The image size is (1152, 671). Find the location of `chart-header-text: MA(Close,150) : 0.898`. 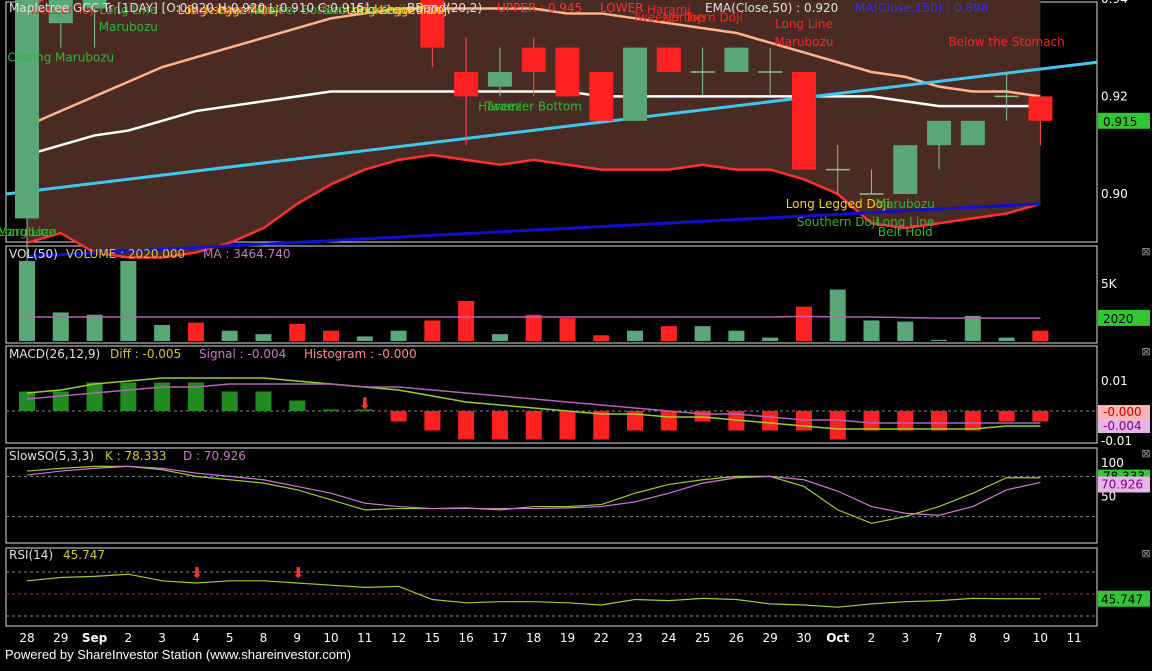

chart-header-text: MA(Close,150) : 0.898 is located at coordinates (921, 8).